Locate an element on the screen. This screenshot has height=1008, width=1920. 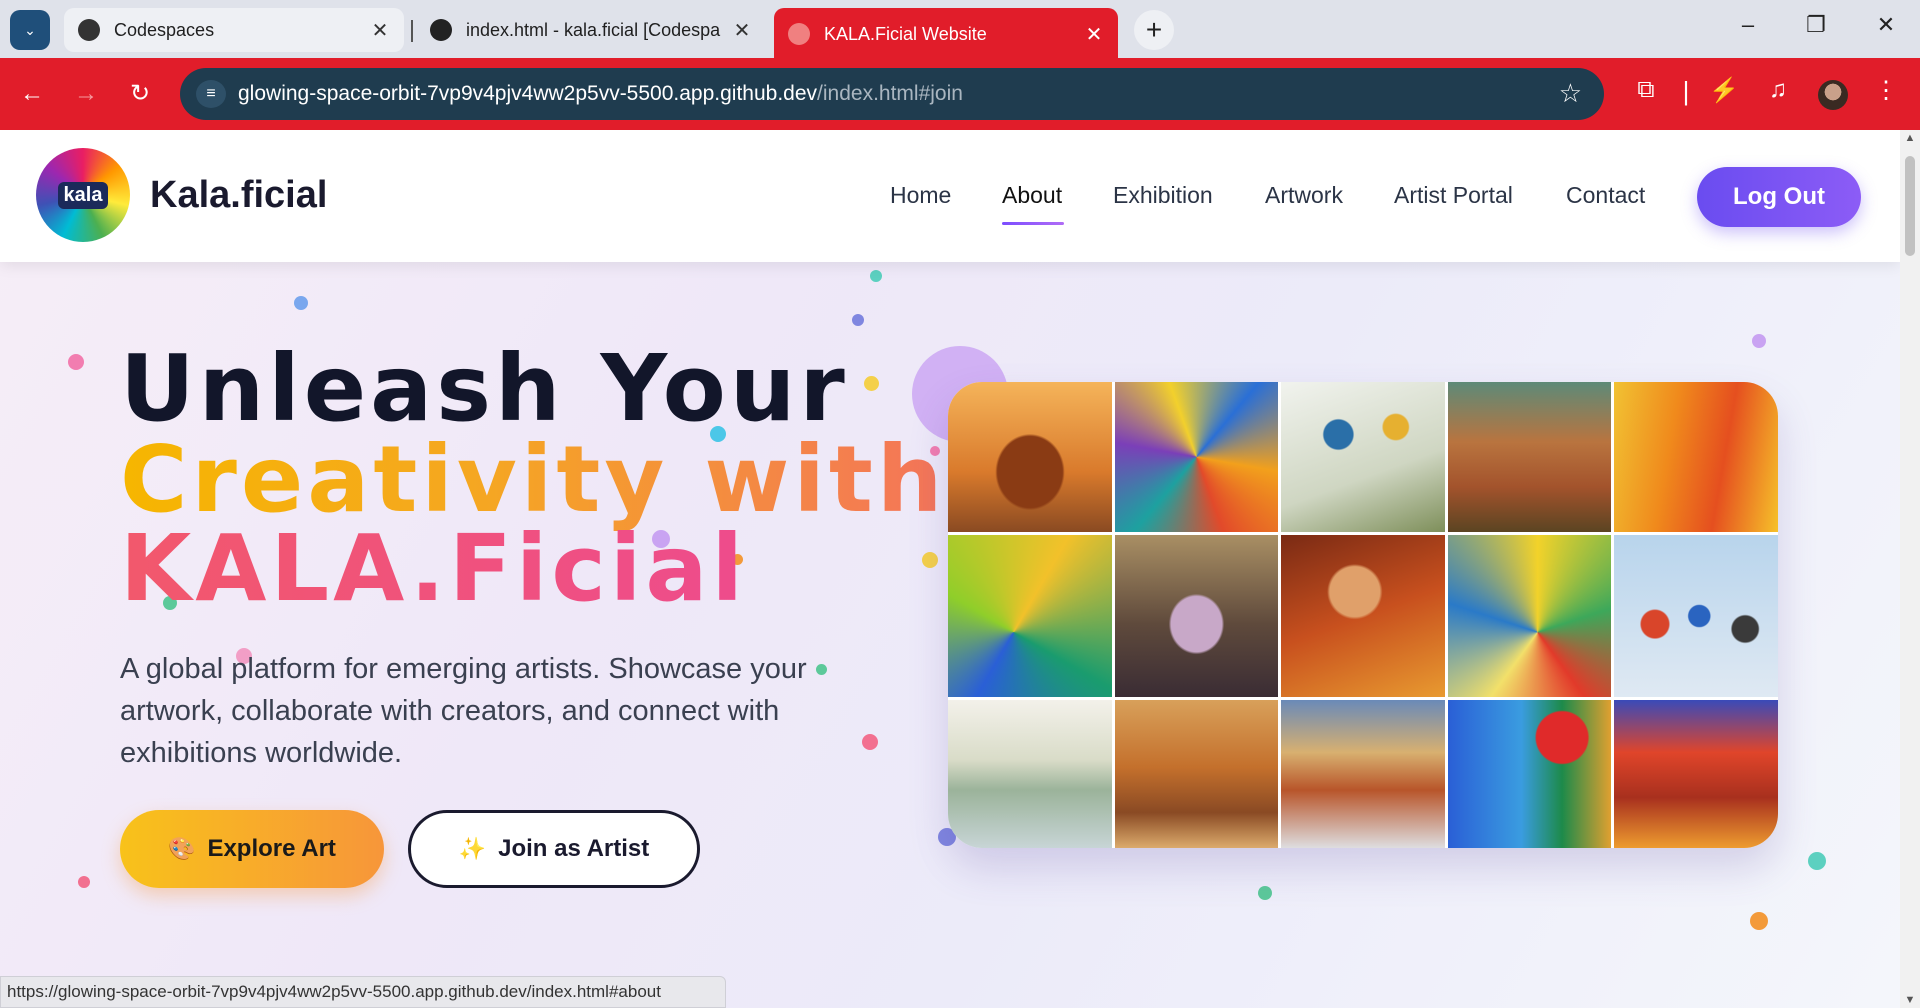
artwork-peacocks is located at coordinates (1030, 616).